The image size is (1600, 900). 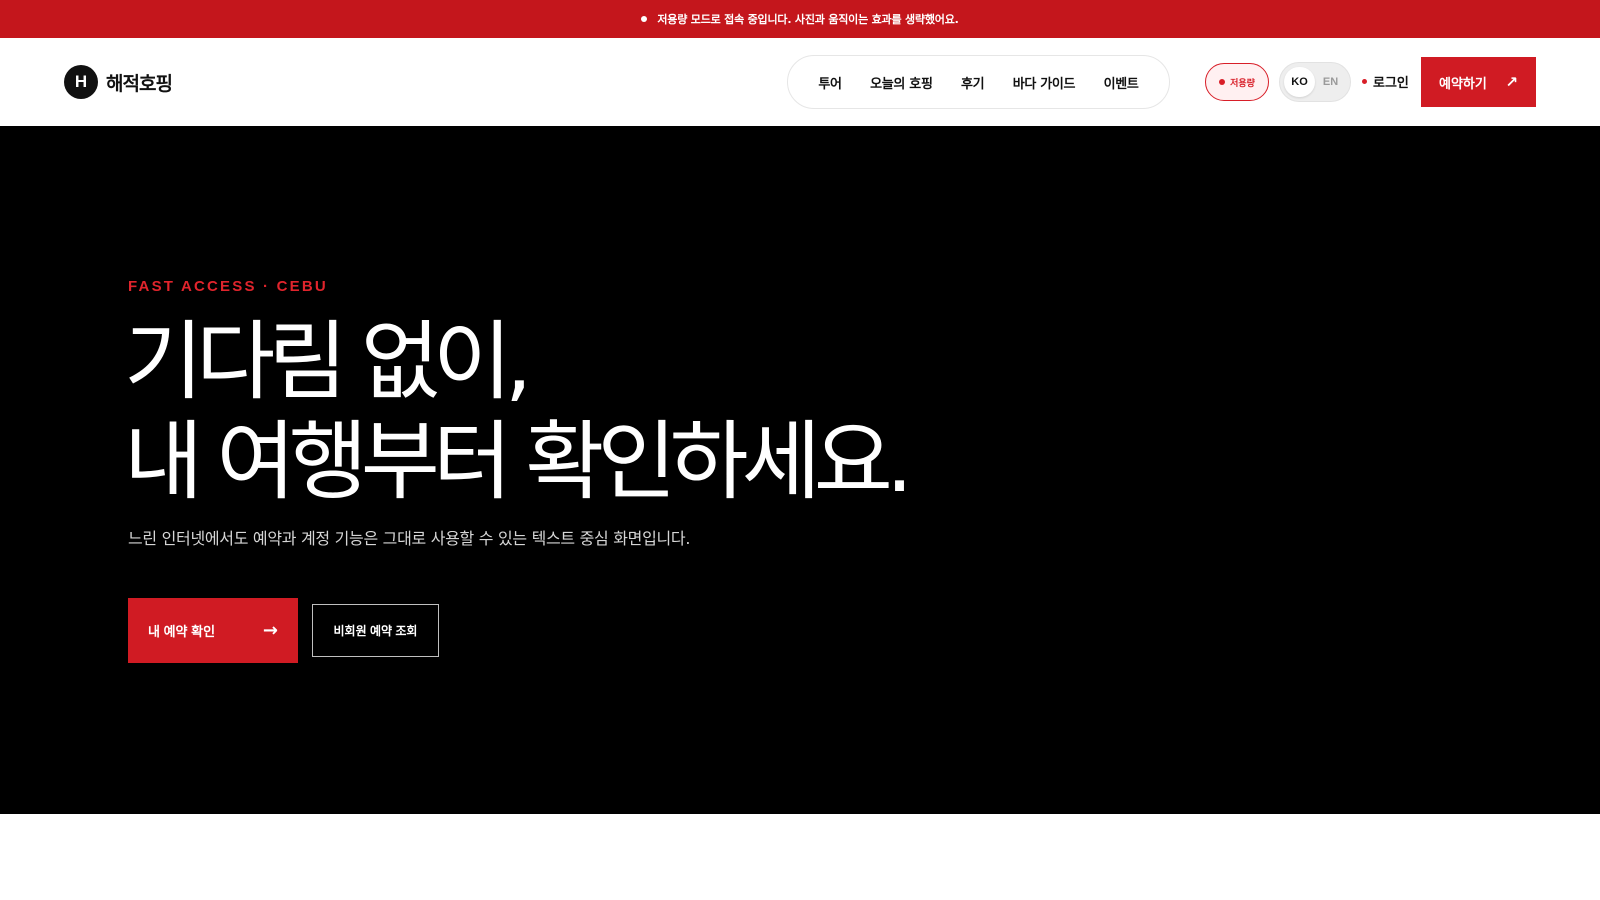 I want to click on guest-booking-lookup-label: 비회원 예약 조회, so click(x=375, y=631).